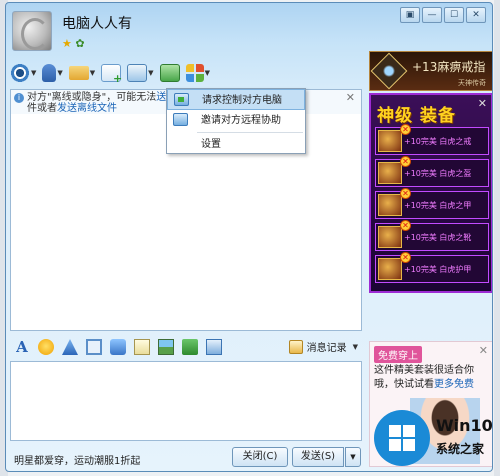 The width and height of the screenshot is (500, 476). I want to click on star-icon: ★, so click(67, 43).